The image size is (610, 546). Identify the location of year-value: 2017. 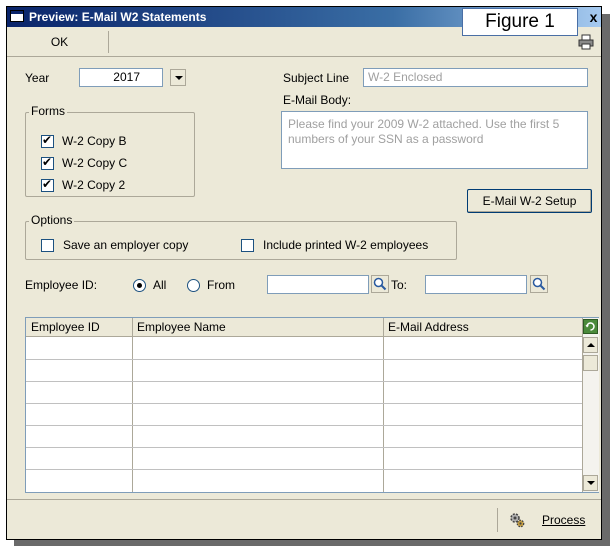
(126, 77).